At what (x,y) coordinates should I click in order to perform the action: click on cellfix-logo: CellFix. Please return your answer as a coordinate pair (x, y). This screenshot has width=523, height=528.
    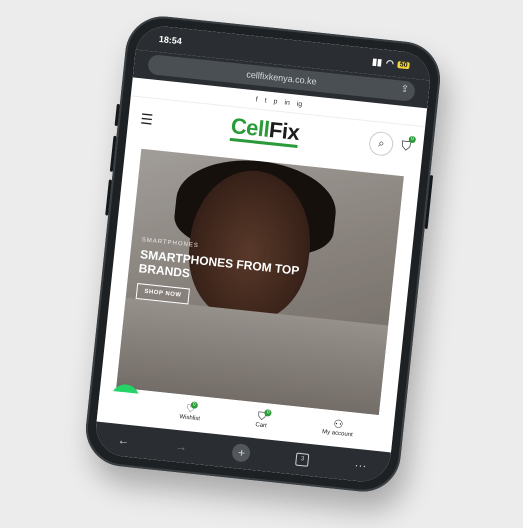
    Looking at the image, I should click on (265, 131).